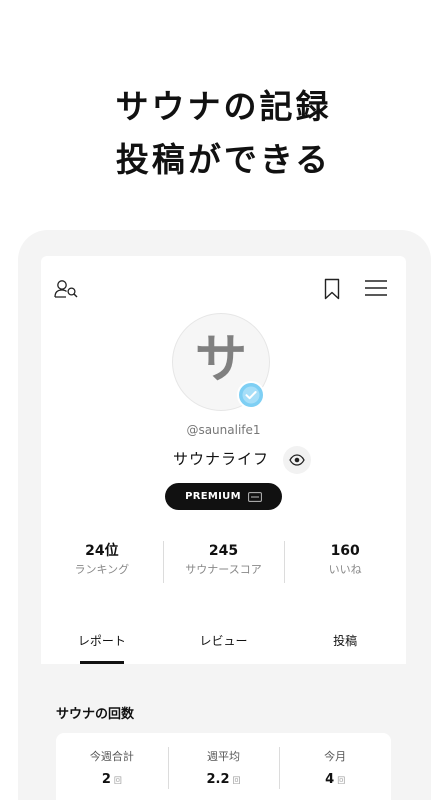 The image size is (447, 800). I want to click on user-handle: @saunalife1, so click(223, 430).